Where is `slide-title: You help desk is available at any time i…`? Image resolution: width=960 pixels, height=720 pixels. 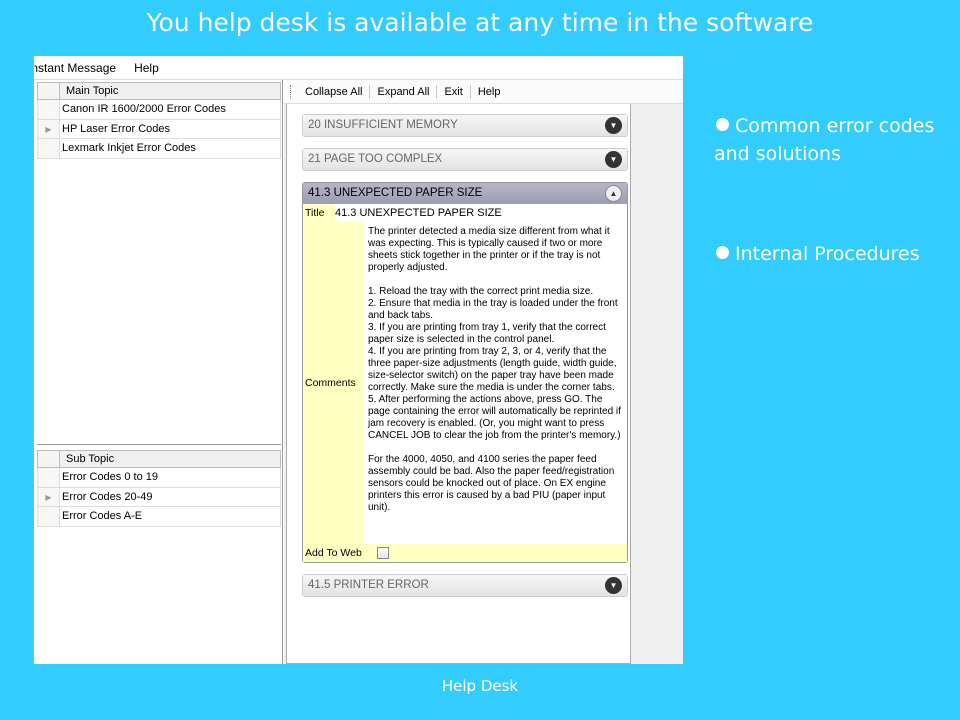
slide-title: You help desk is available at any time i… is located at coordinates (480, 22).